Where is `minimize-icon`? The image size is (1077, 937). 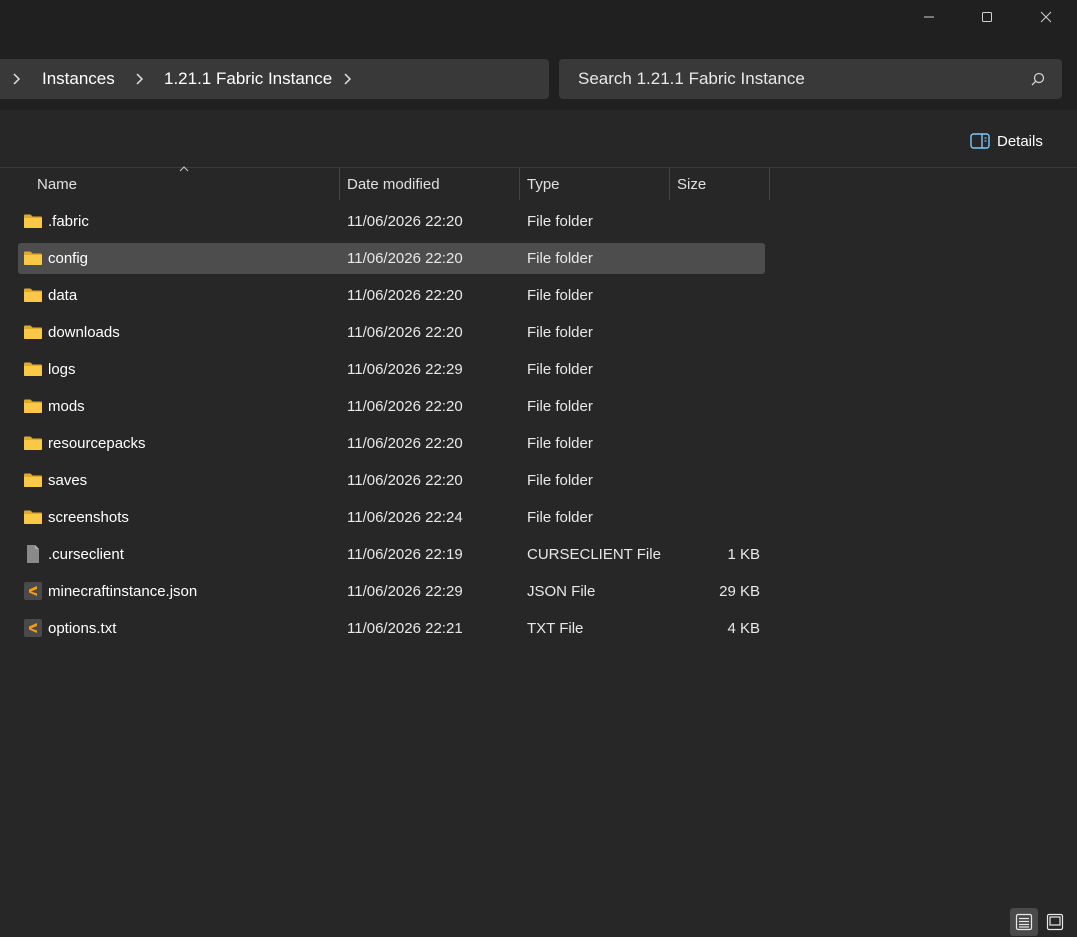 minimize-icon is located at coordinates (929, 17).